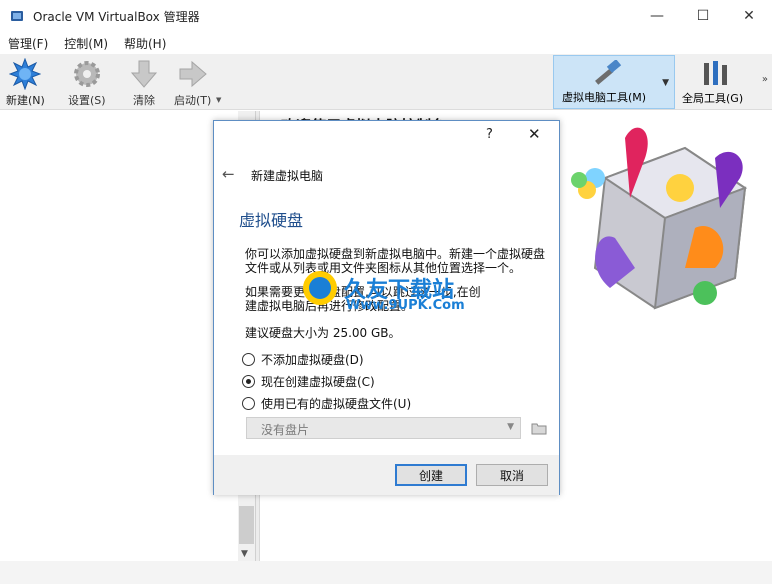 The width and height of the screenshot is (772, 584). Describe the element at coordinates (510, 427) in the screenshot. I see `chevron-down-icon: ▼` at that location.